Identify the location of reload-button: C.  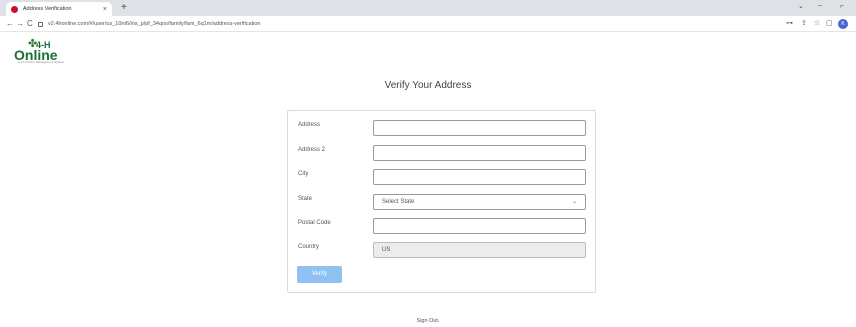
(30, 23).